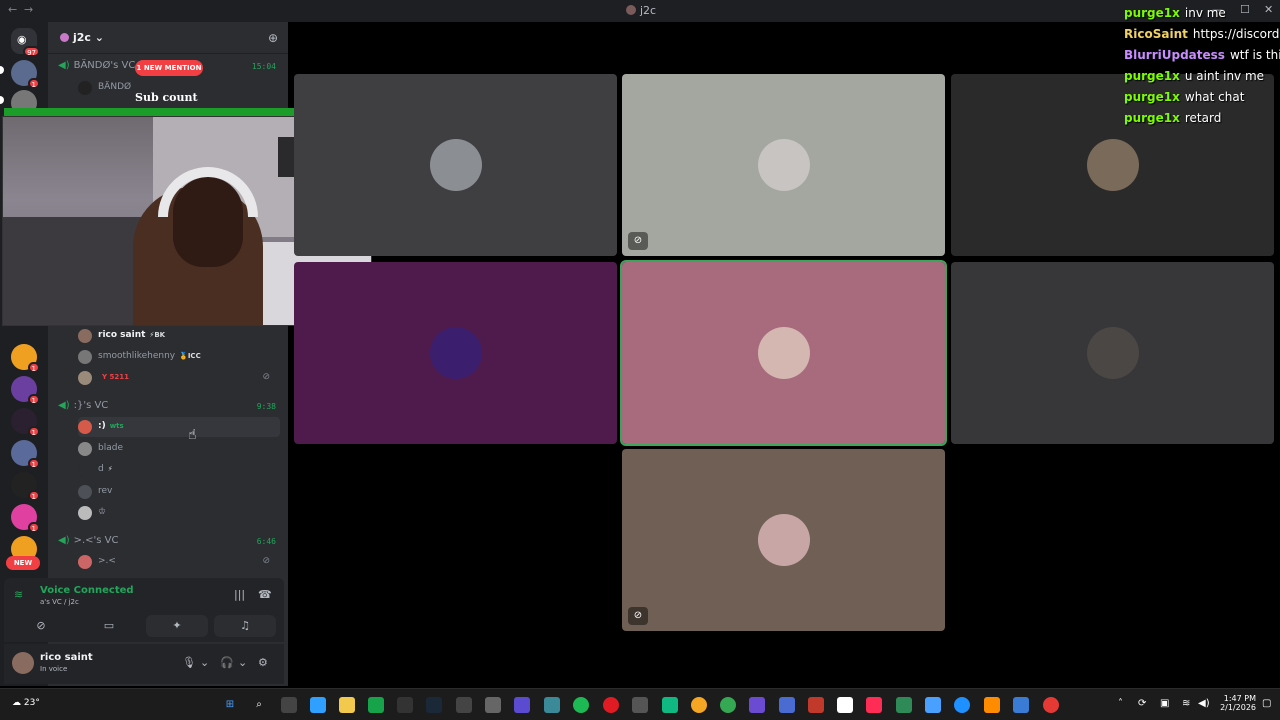 The width and height of the screenshot is (1280, 720). I want to click on signal-icon: ≋, so click(18, 594).